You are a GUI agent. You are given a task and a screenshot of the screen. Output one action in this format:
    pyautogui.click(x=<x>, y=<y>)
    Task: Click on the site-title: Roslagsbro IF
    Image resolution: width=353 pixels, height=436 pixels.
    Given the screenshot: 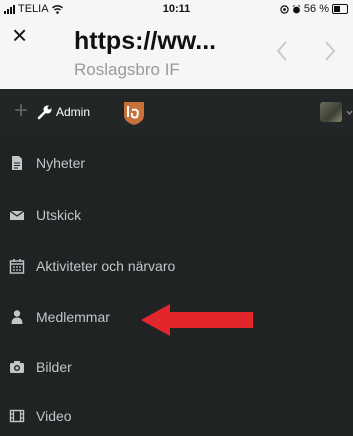 What is the action you would take?
    pyautogui.click(x=127, y=69)
    